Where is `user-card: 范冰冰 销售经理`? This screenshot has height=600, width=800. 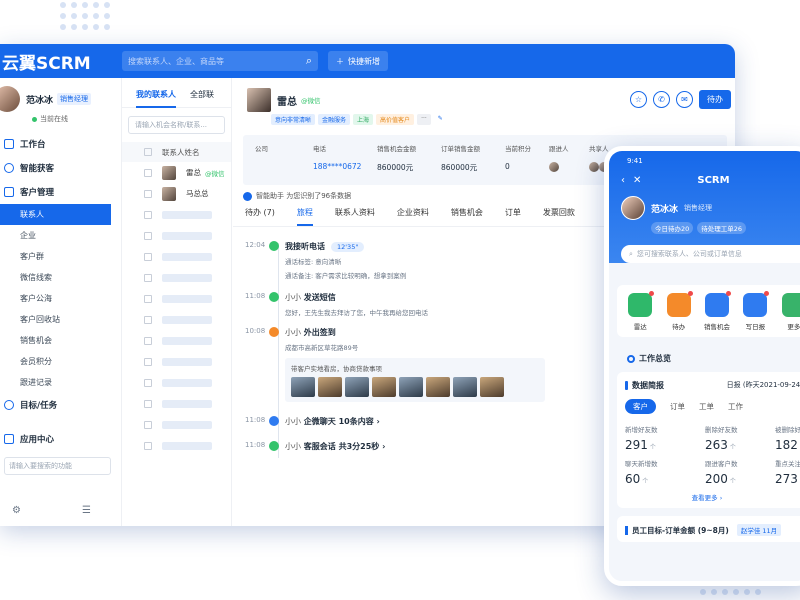
user-card: 范冰冰 销售经理 is located at coordinates (60, 98).